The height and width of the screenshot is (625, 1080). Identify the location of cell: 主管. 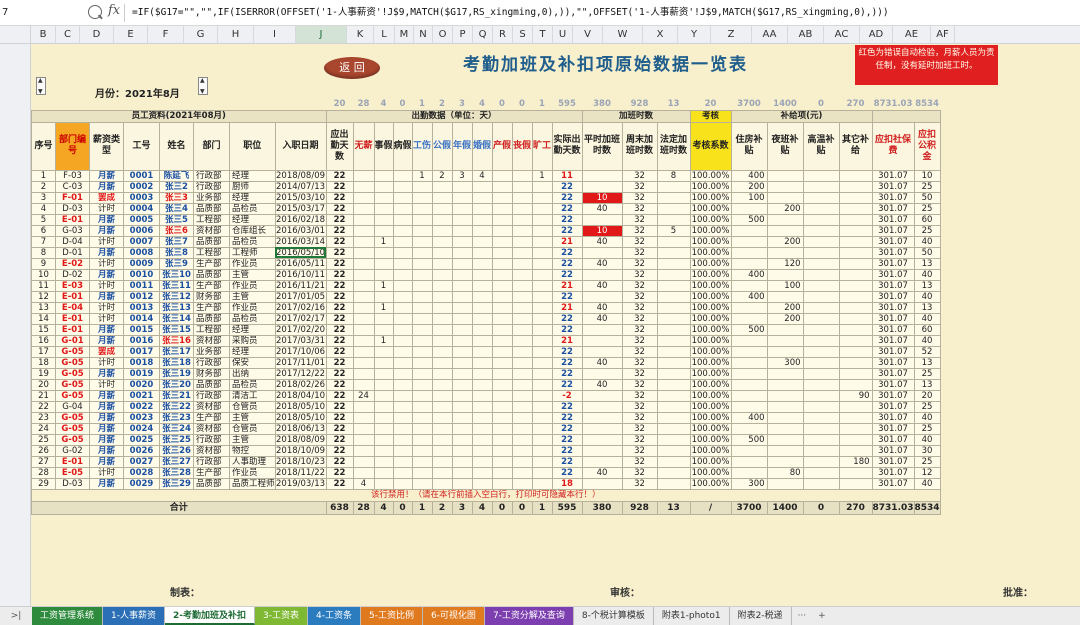
(252, 296).